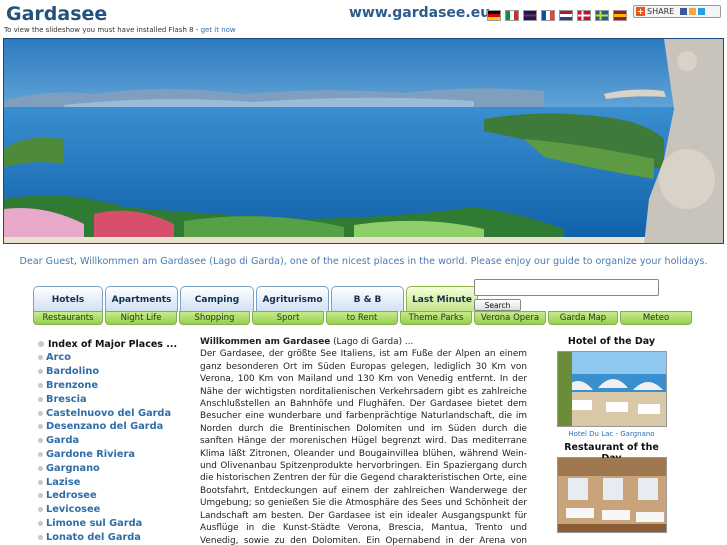 The image size is (727, 545). What do you see at coordinates (108, 413) in the screenshot?
I see `place-name: Castelnuovo del Garda` at bounding box center [108, 413].